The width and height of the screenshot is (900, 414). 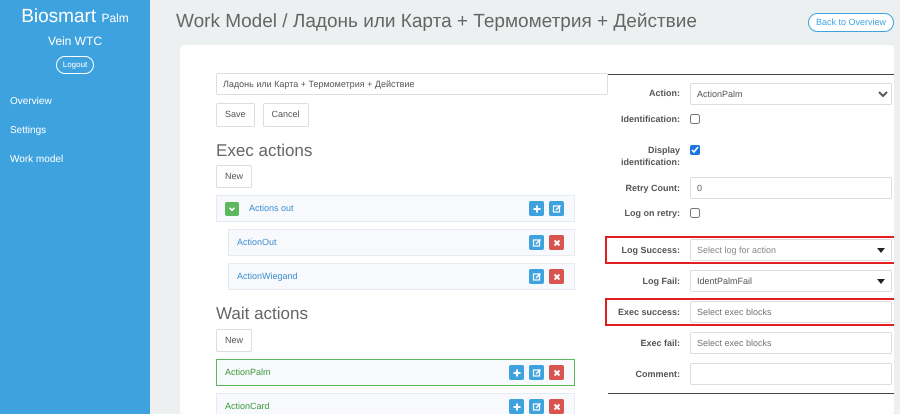 What do you see at coordinates (791, 281) in the screenshot?
I see `dropdown-field: IdentPalmFail` at bounding box center [791, 281].